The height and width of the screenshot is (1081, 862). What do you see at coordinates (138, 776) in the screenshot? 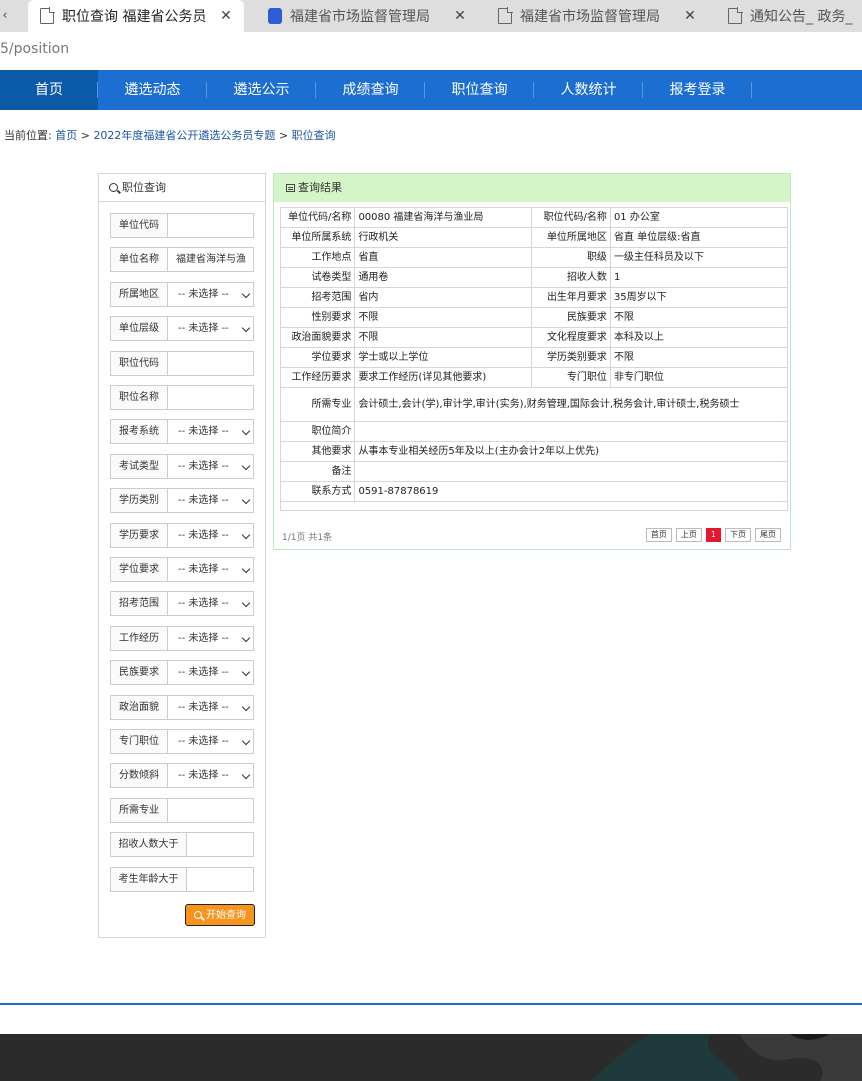
I see `filter-label: 分数倾斜` at bounding box center [138, 776].